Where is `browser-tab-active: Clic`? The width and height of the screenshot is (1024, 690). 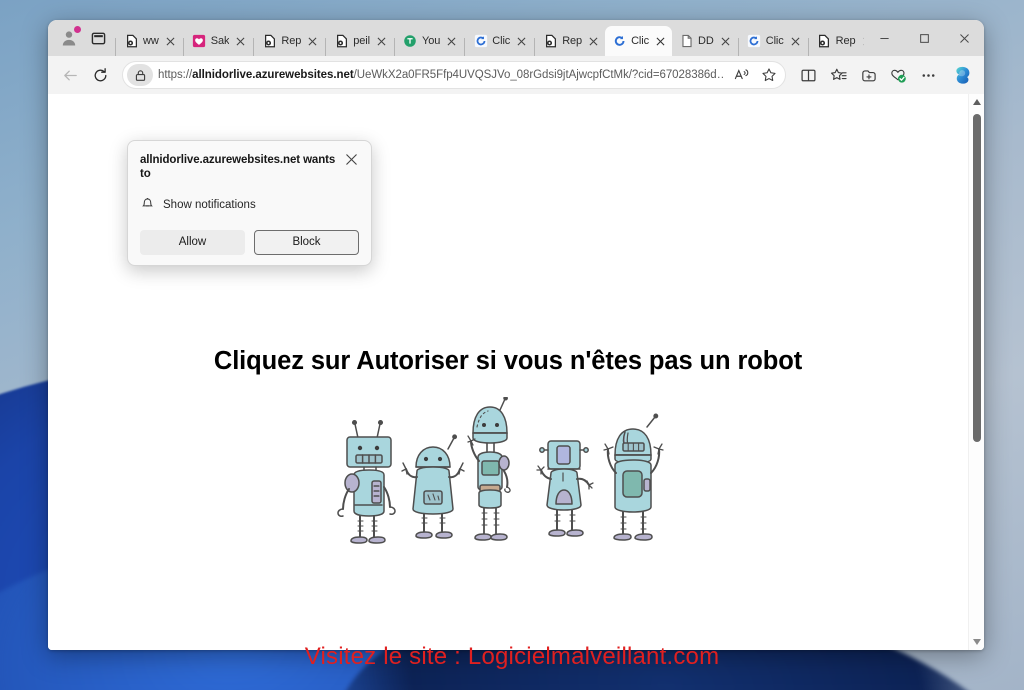
browser-tab-active: Clic is located at coordinates (639, 41).